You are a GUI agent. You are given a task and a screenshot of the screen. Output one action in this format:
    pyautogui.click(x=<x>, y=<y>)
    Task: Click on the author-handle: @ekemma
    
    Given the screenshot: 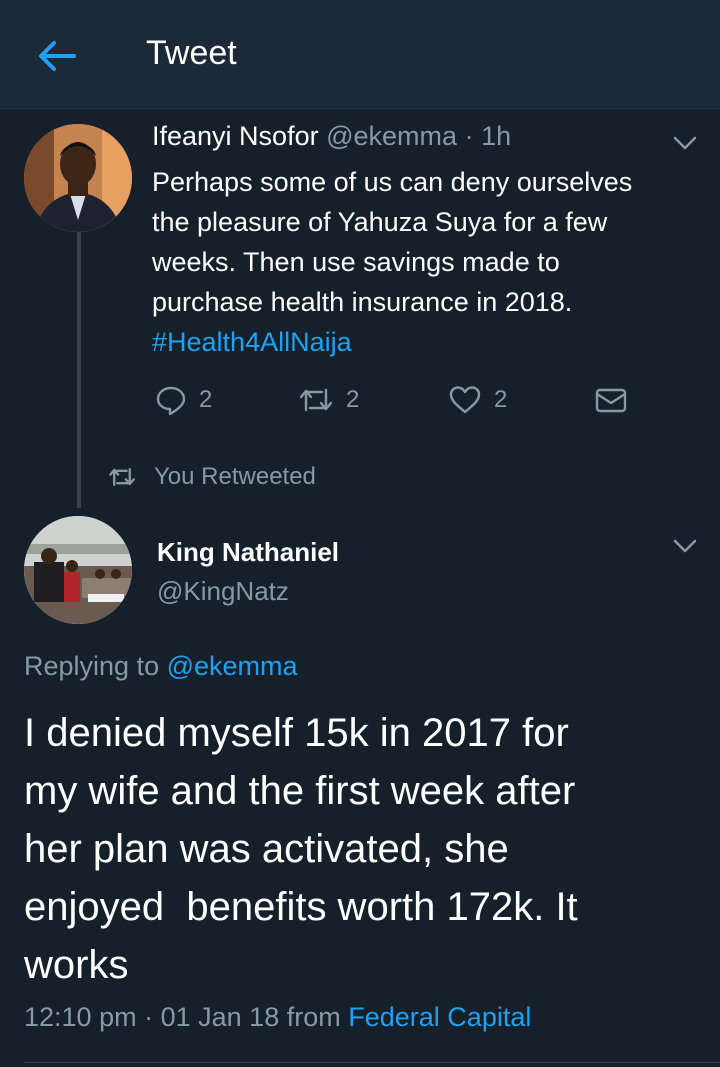 What is the action you would take?
    pyautogui.click(x=391, y=136)
    